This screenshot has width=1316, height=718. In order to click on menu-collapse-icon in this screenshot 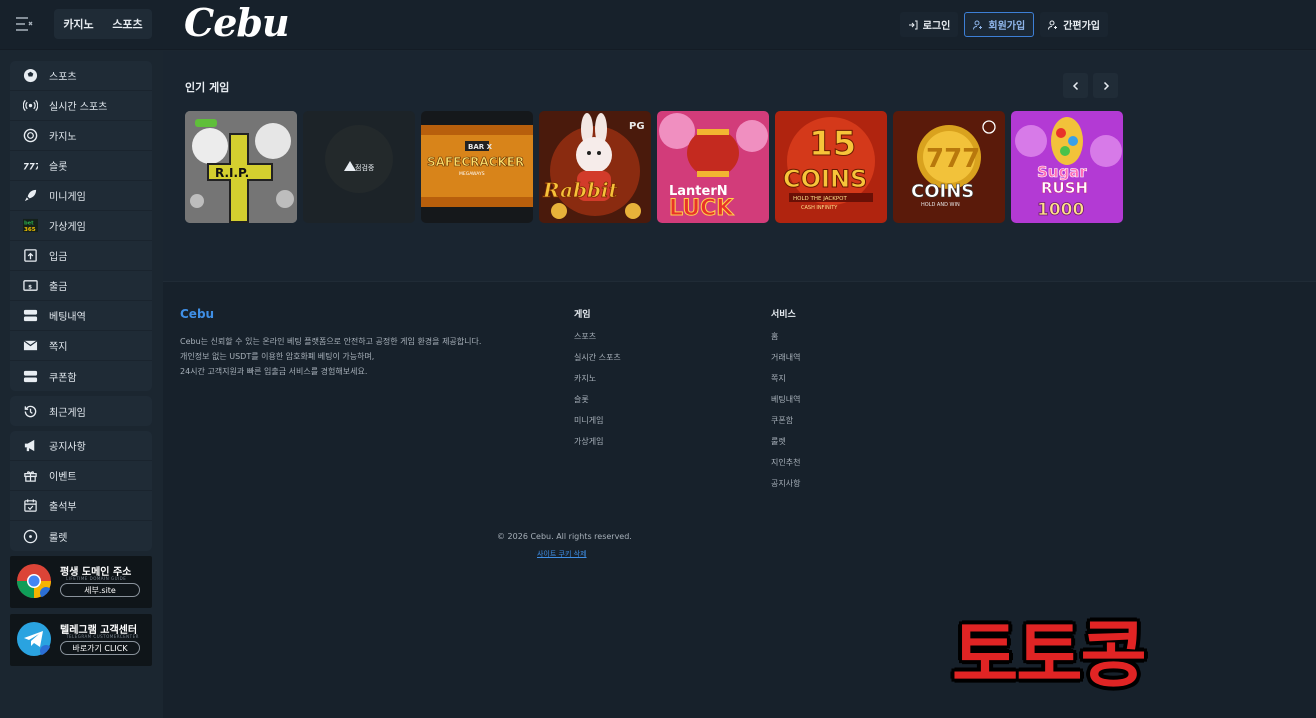, I will do `click(24, 24)`.